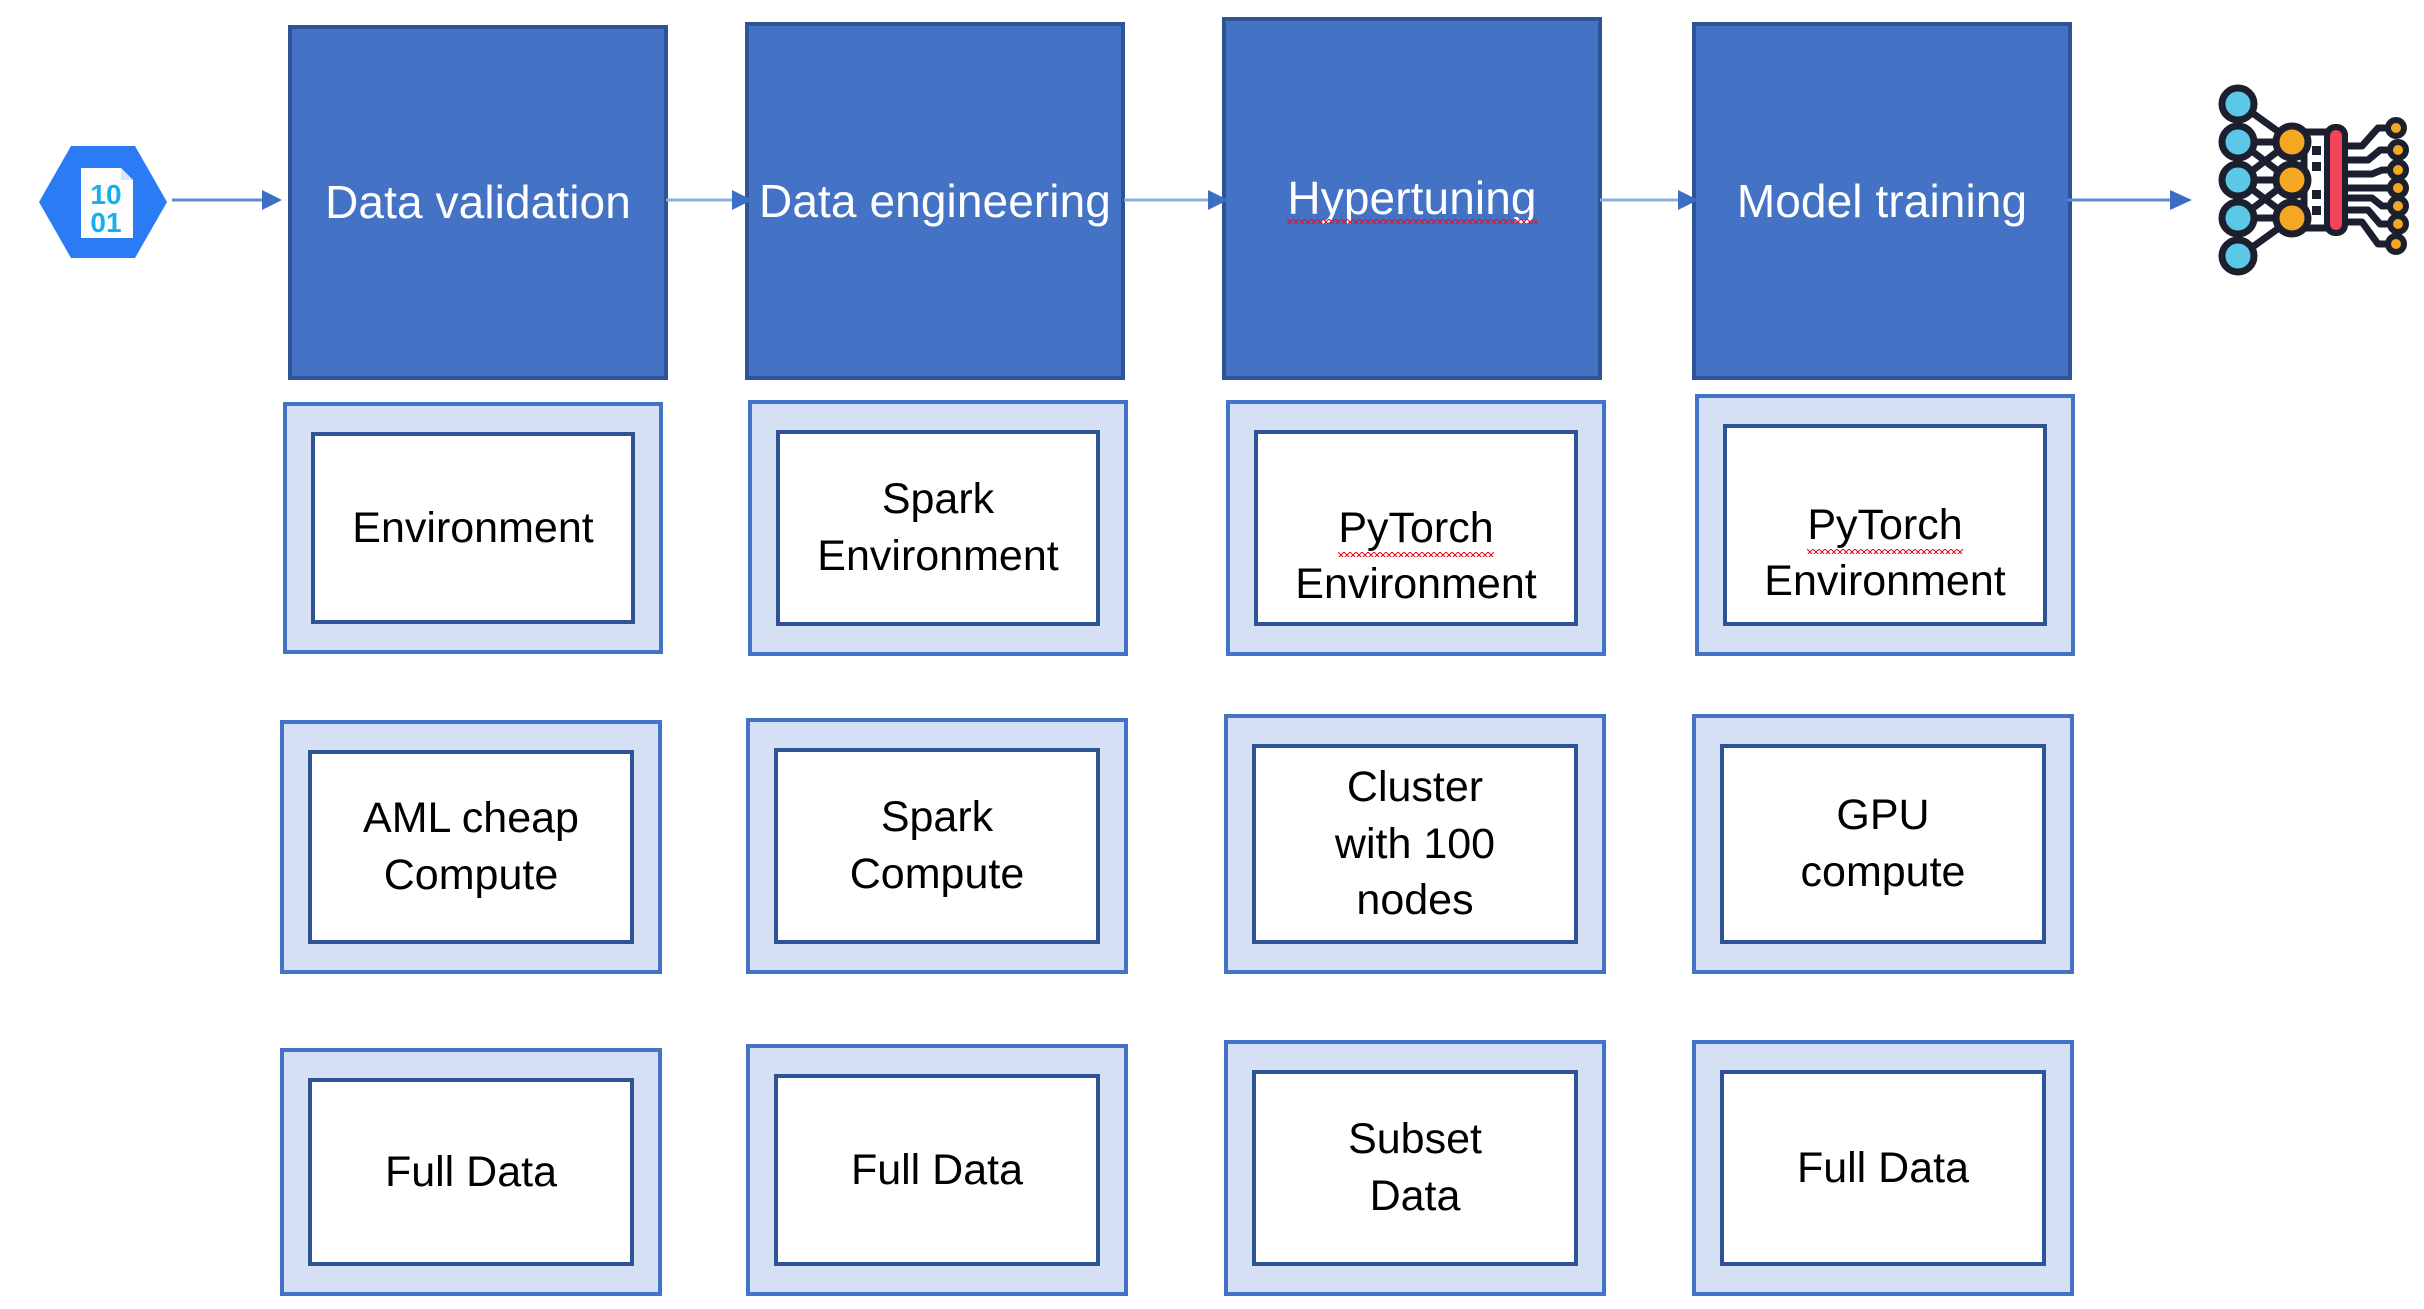 The height and width of the screenshot is (1309, 2424). What do you see at coordinates (105, 194) in the screenshot?
I see `svg-text: 10` at bounding box center [105, 194].